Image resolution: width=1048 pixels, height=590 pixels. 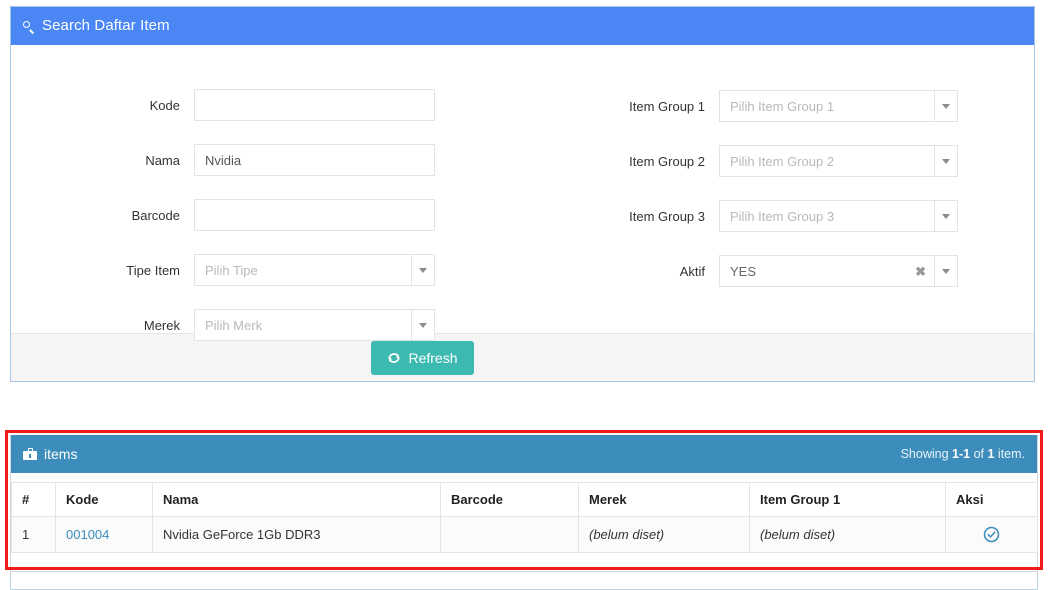 I want to click on col-header-merek: Merek, so click(x=664, y=499).